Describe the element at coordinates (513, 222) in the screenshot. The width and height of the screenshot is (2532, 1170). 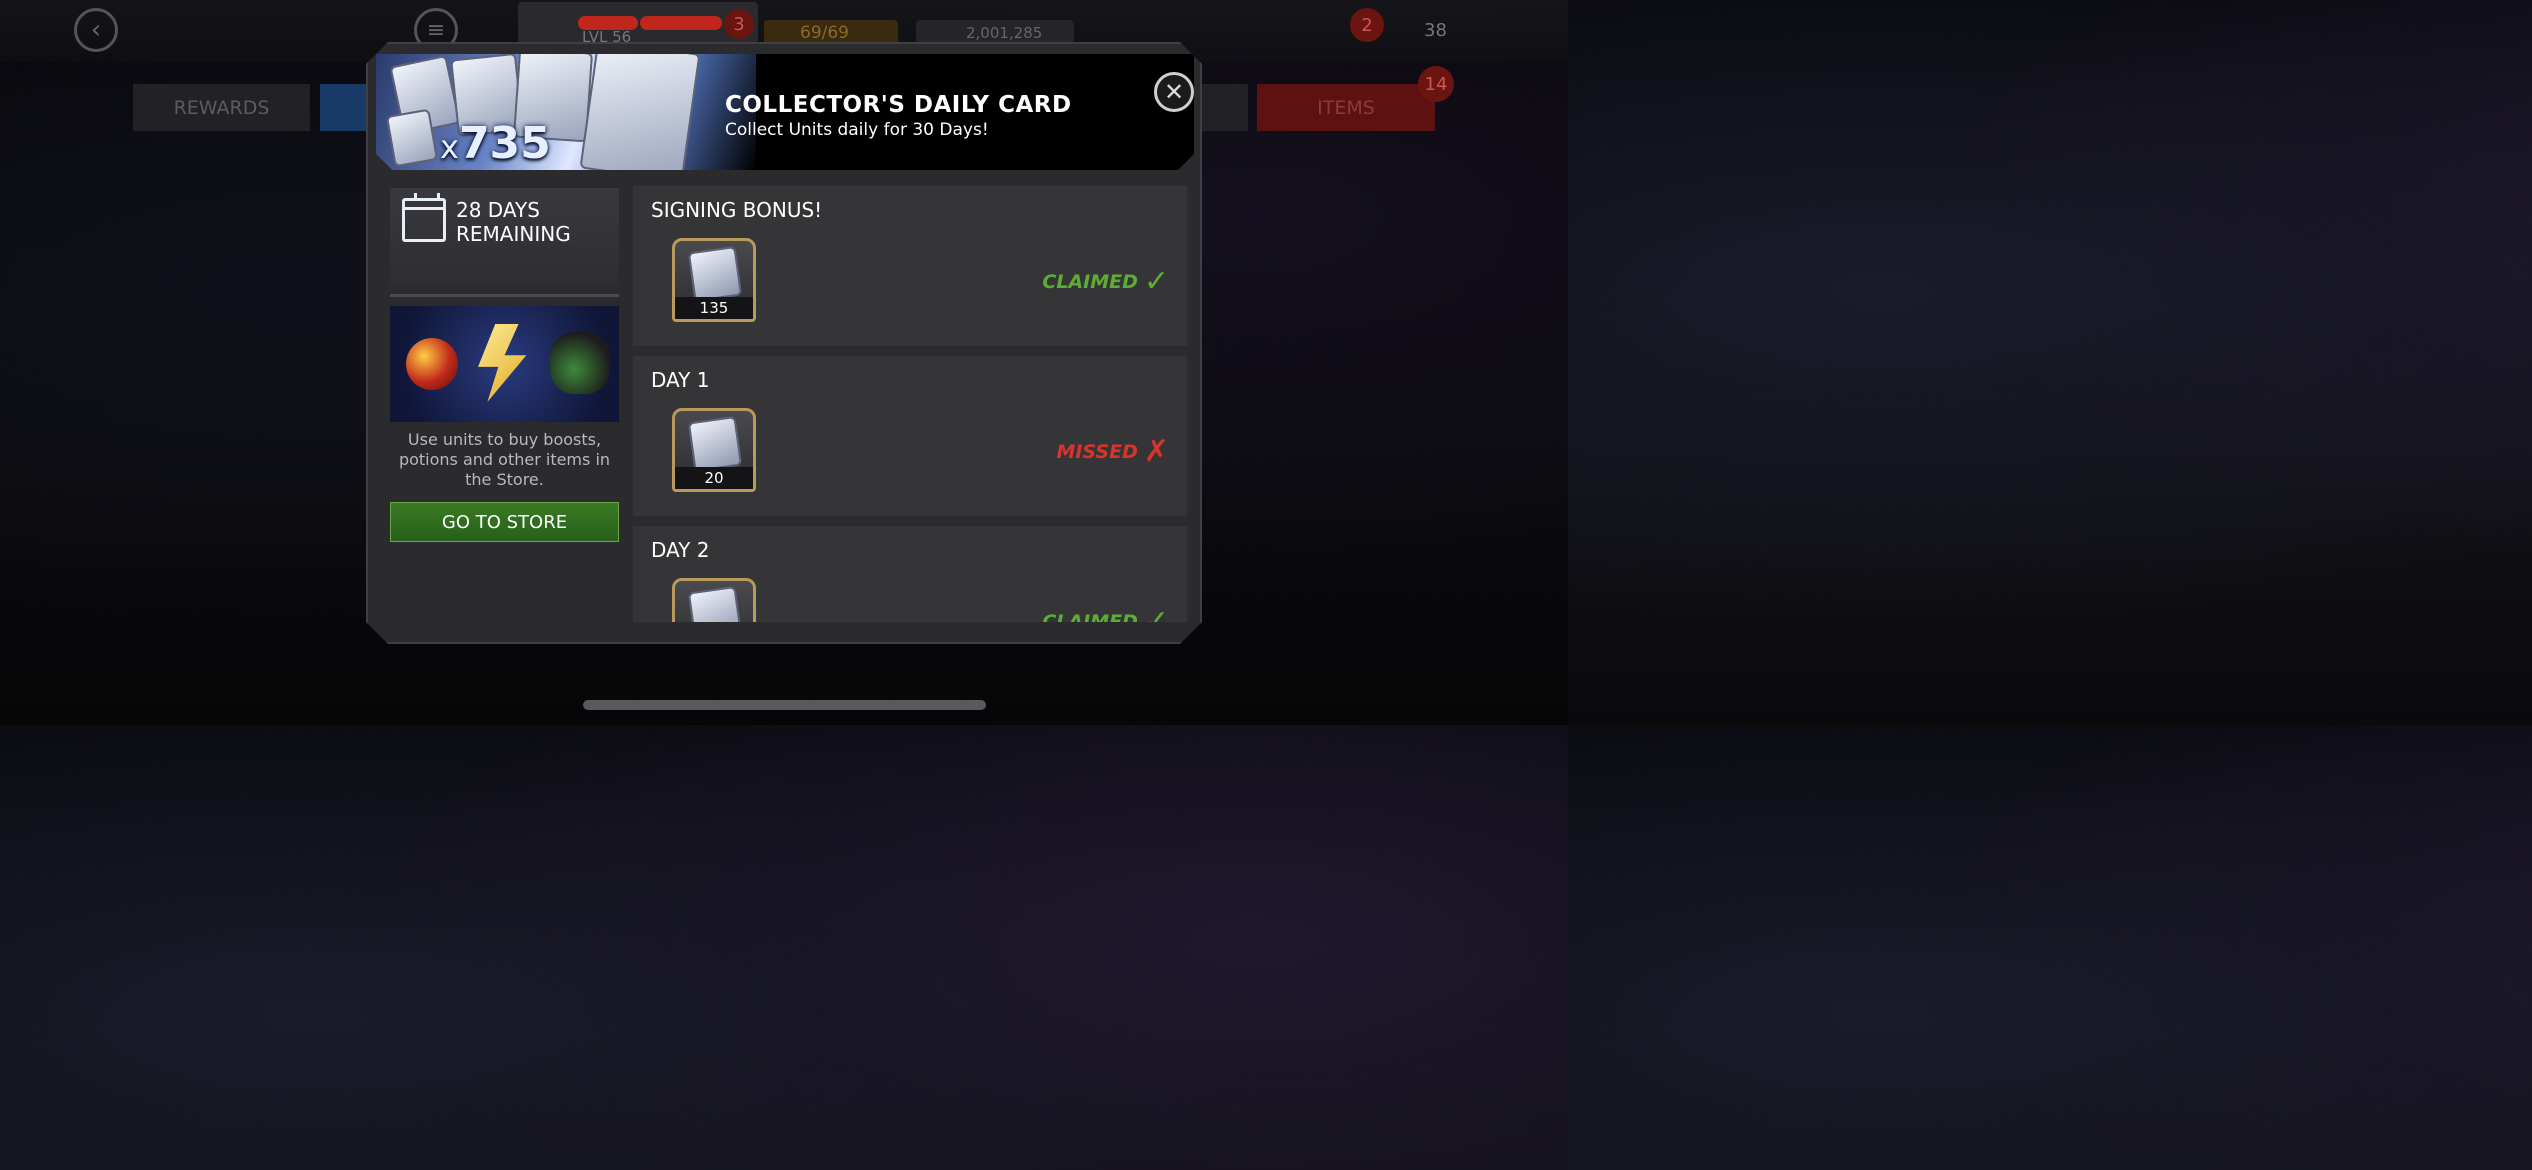
I see `days-remaining-text: 28 DAYS REMAINING` at that location.